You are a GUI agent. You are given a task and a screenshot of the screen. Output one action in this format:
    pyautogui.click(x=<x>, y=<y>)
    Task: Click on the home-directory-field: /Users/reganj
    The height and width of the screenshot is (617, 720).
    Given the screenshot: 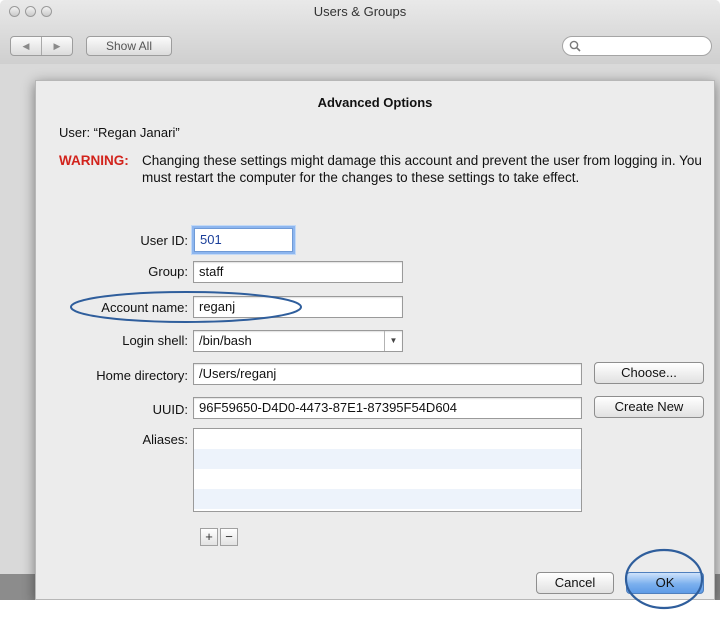 What is the action you would take?
    pyautogui.click(x=387, y=374)
    